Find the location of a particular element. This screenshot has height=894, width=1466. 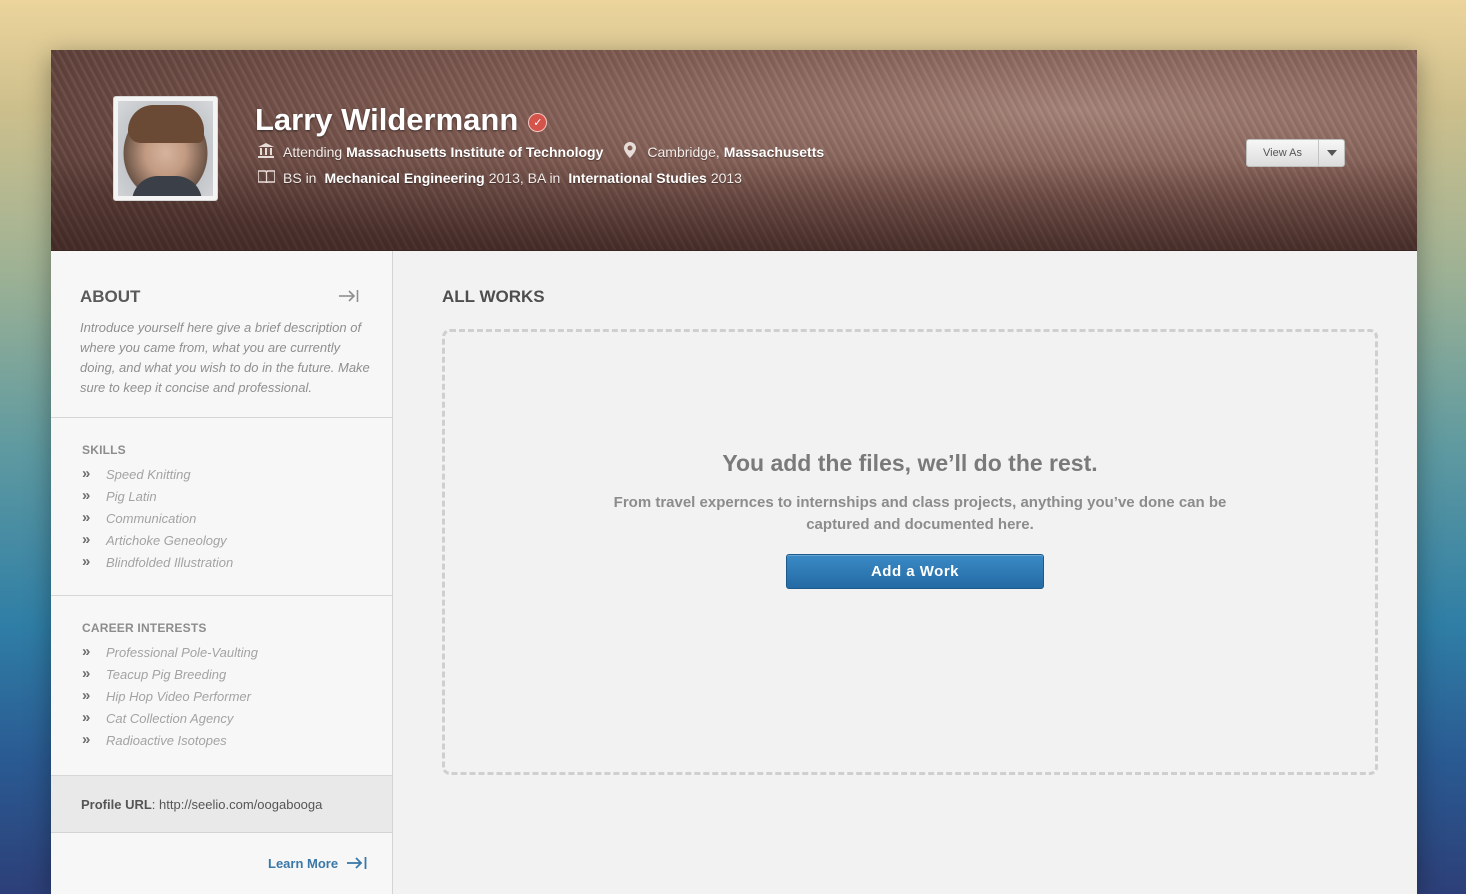

view-as-button: View As is located at coordinates (1295, 153).